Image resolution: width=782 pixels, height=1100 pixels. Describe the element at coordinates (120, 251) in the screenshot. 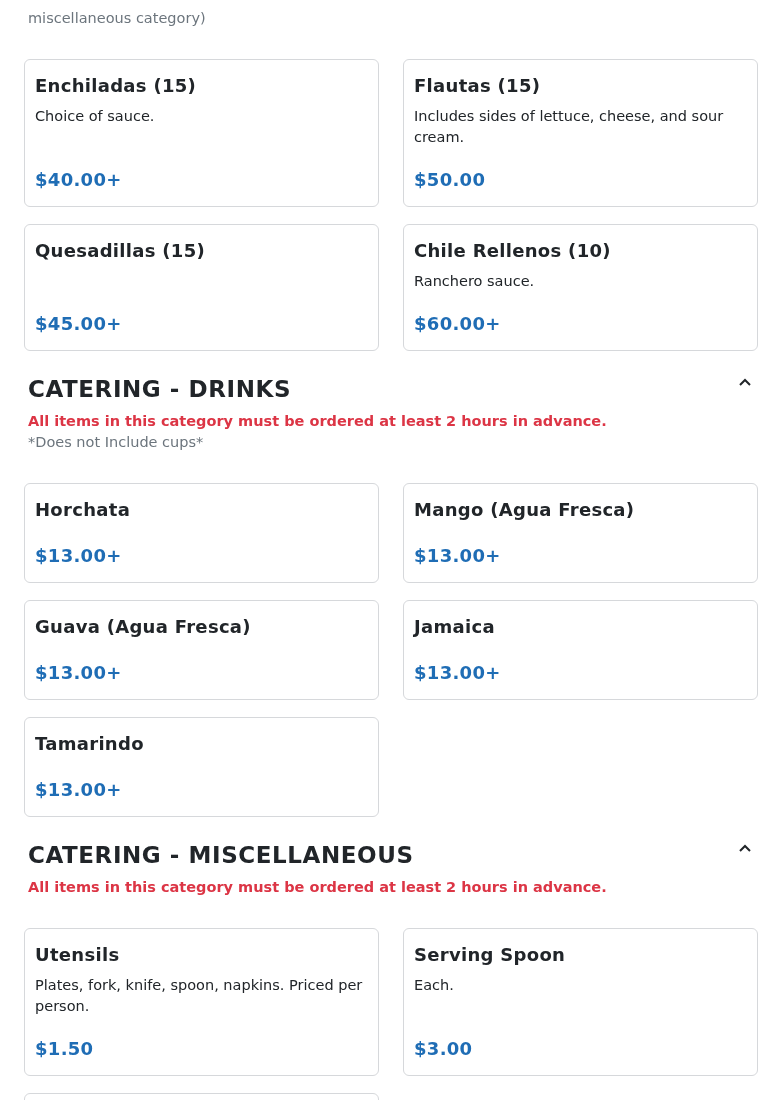

I see `item-name: Quesadillas (15)` at that location.